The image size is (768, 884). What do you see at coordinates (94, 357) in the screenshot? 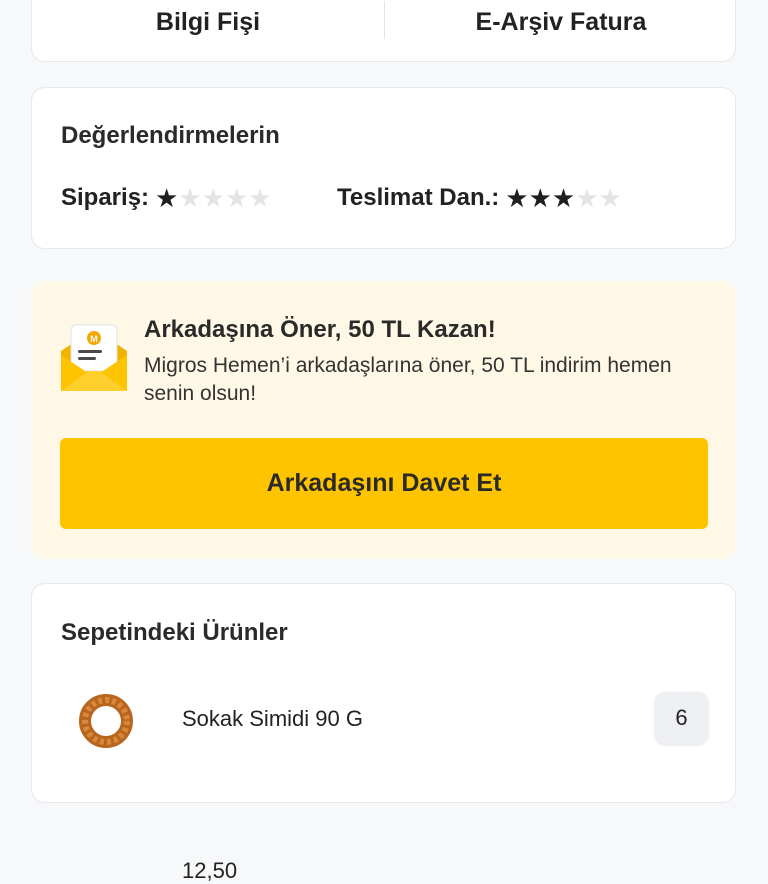
I see `envelope-icon: M` at bounding box center [94, 357].